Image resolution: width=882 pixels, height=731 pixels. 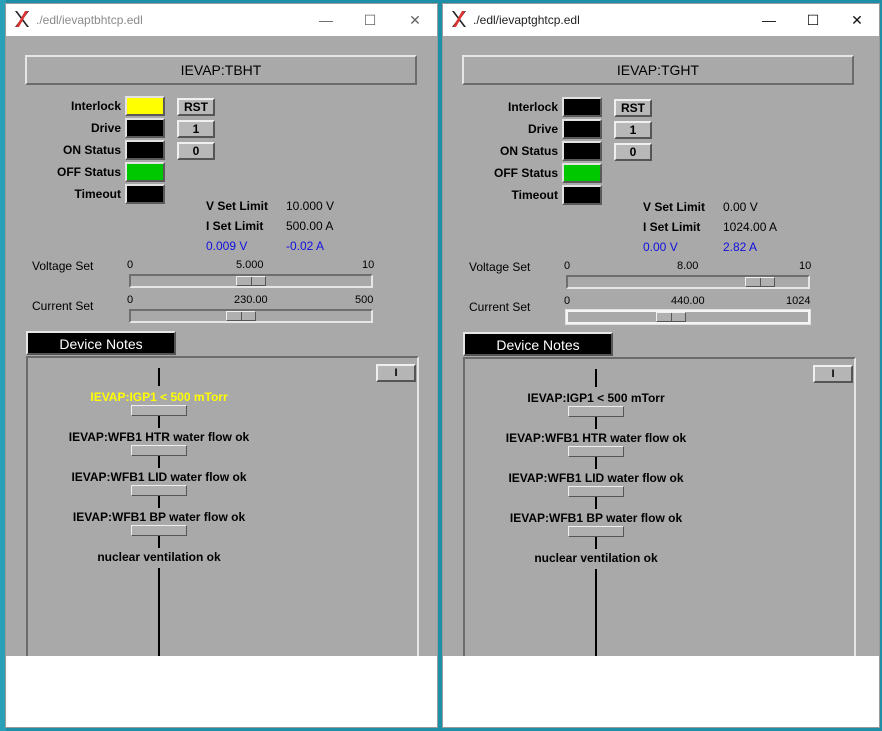 I want to click on interlock-label: Interlock, so click(x=95, y=106).